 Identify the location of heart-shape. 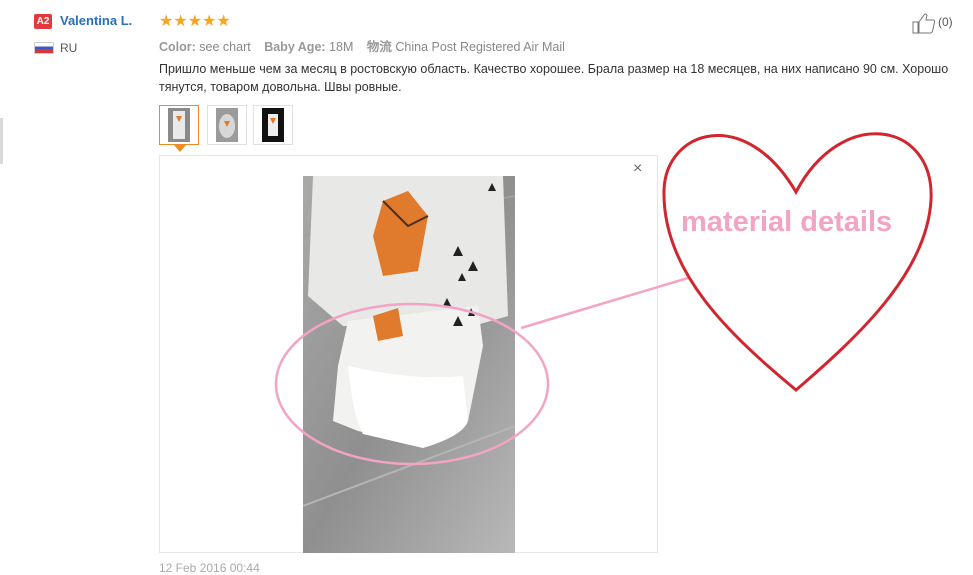
(797, 262).